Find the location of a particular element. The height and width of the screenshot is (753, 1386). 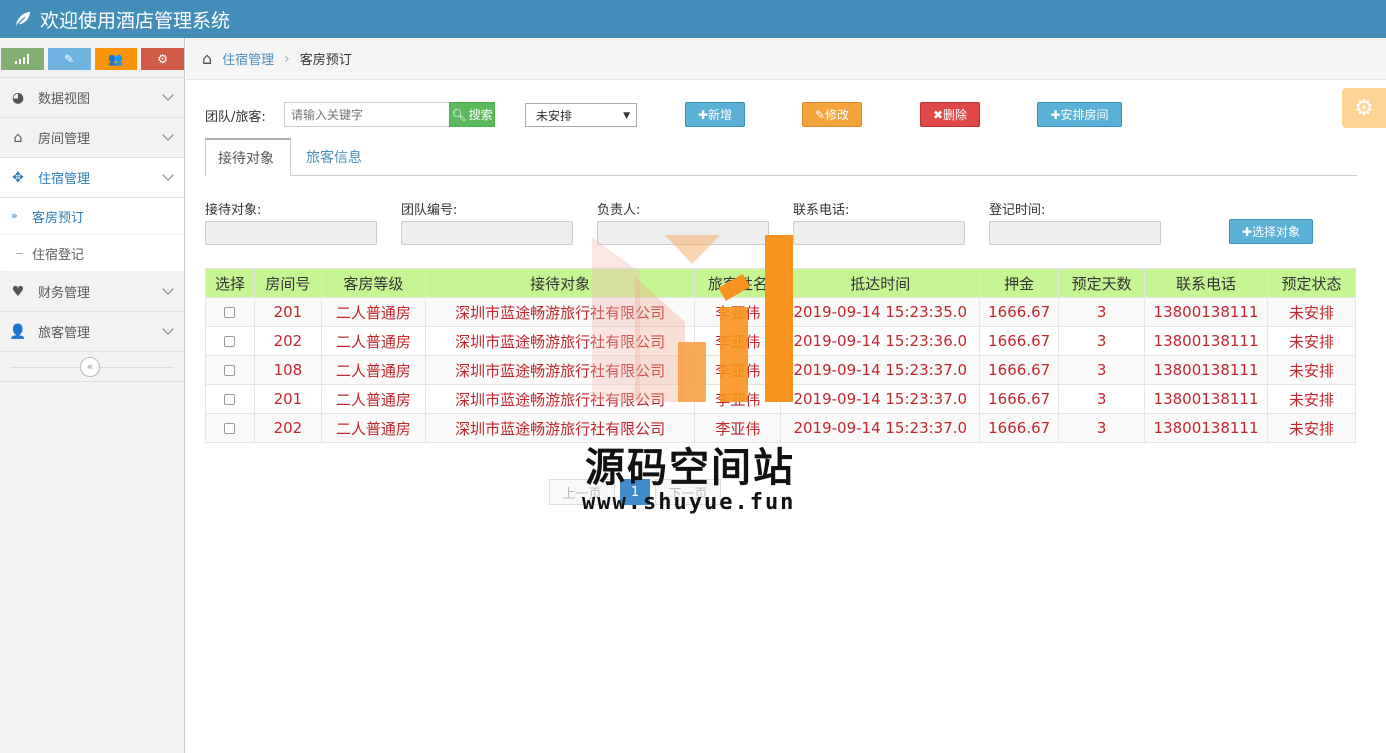

add-button: ✚ 新增 is located at coordinates (715, 114).